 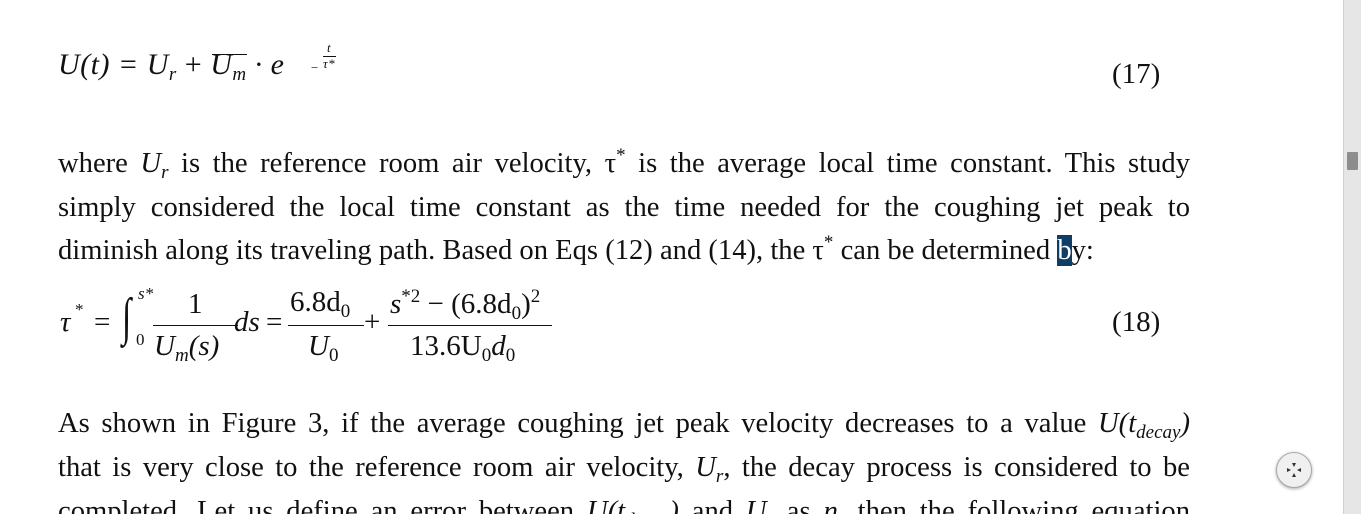 What do you see at coordinates (1013, 505) in the screenshot?
I see `p2-text: , then the following equation` at bounding box center [1013, 505].